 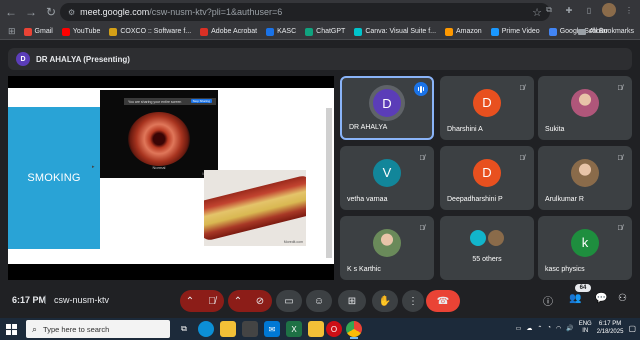 What do you see at coordinates (632, 328) in the screenshot?
I see `notifications-icon: ▢` at bounding box center [632, 328].